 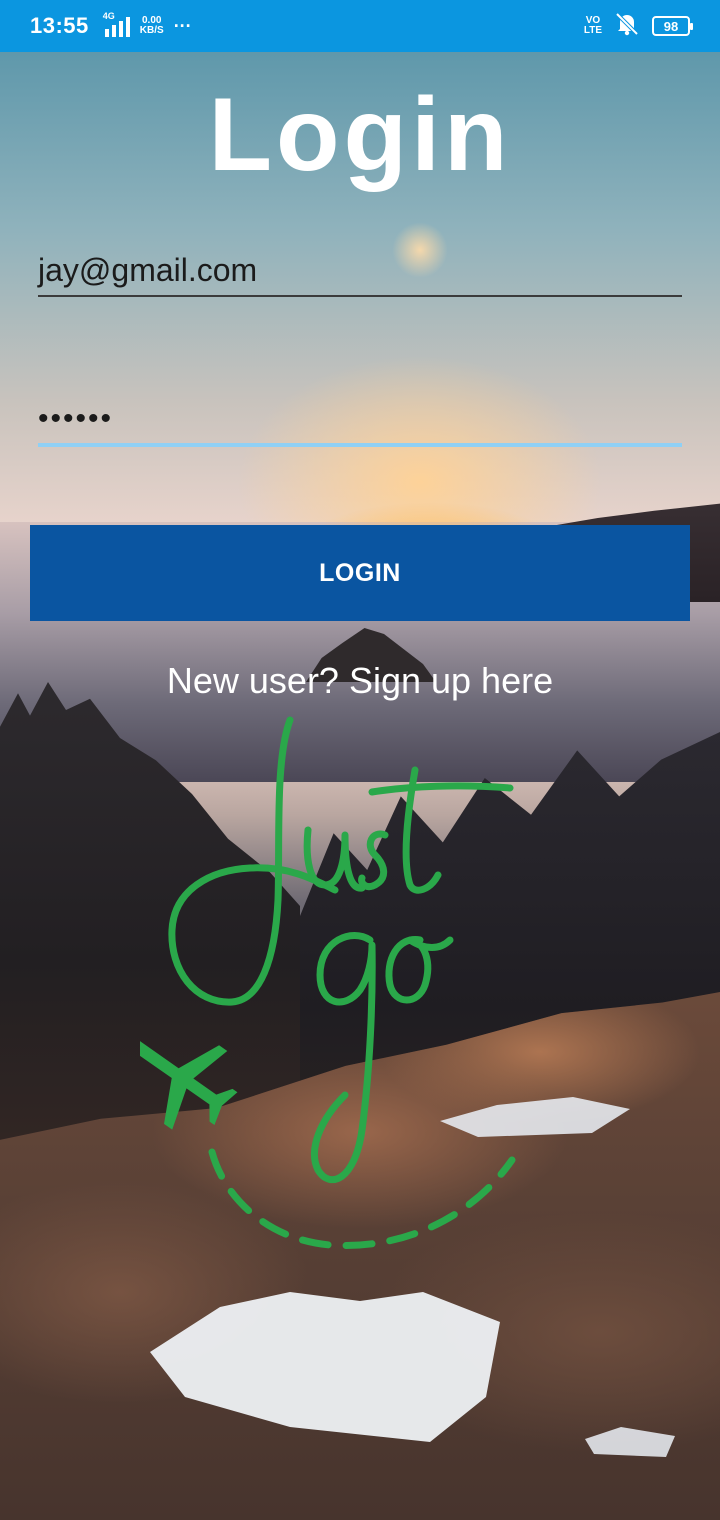 I want to click on password-field: ••••••, so click(x=360, y=421).